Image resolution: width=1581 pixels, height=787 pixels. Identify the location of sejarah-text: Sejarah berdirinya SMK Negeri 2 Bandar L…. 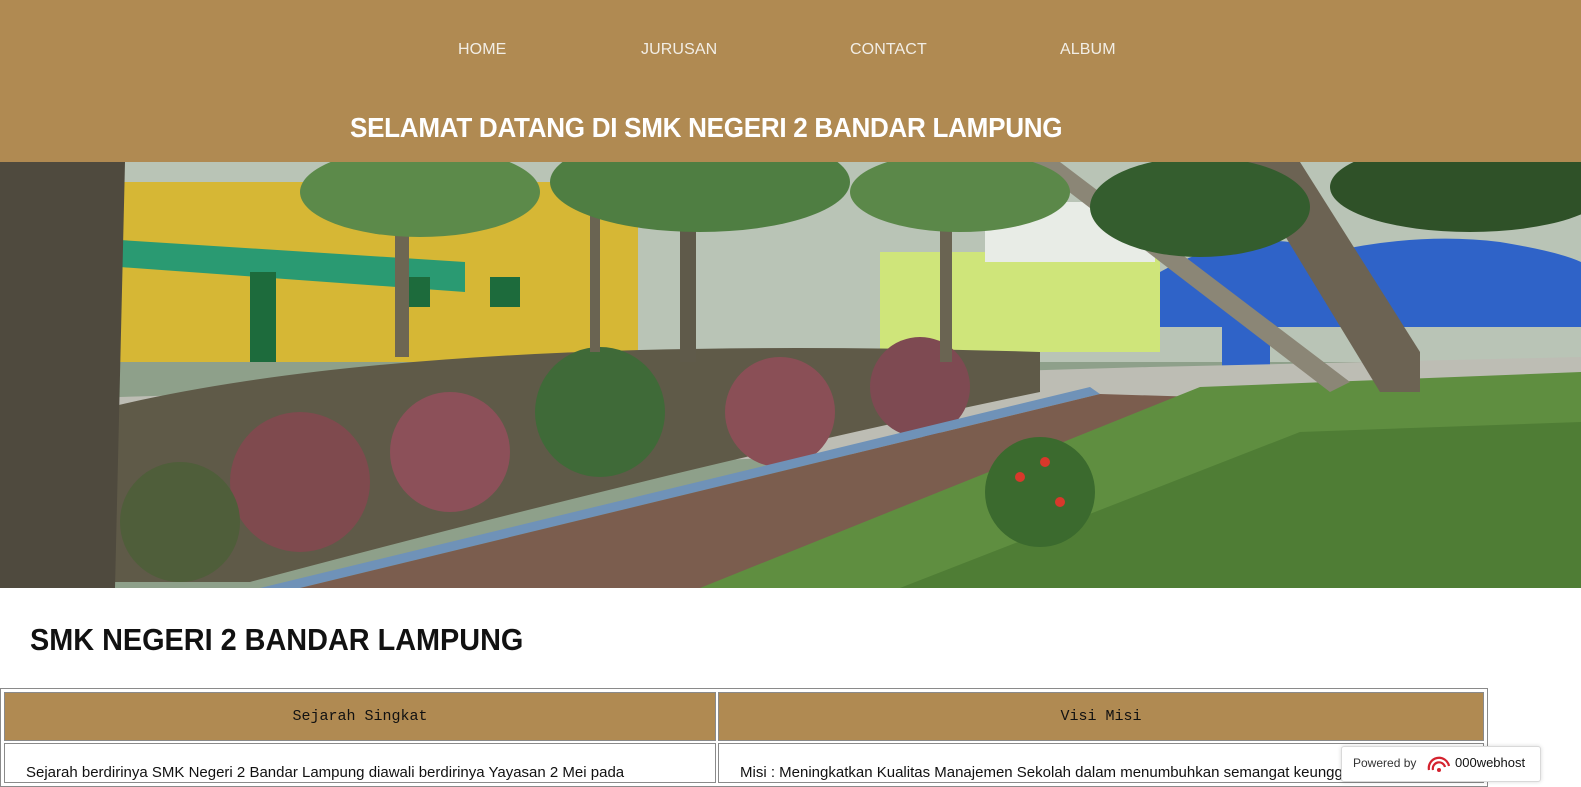
(360, 763).